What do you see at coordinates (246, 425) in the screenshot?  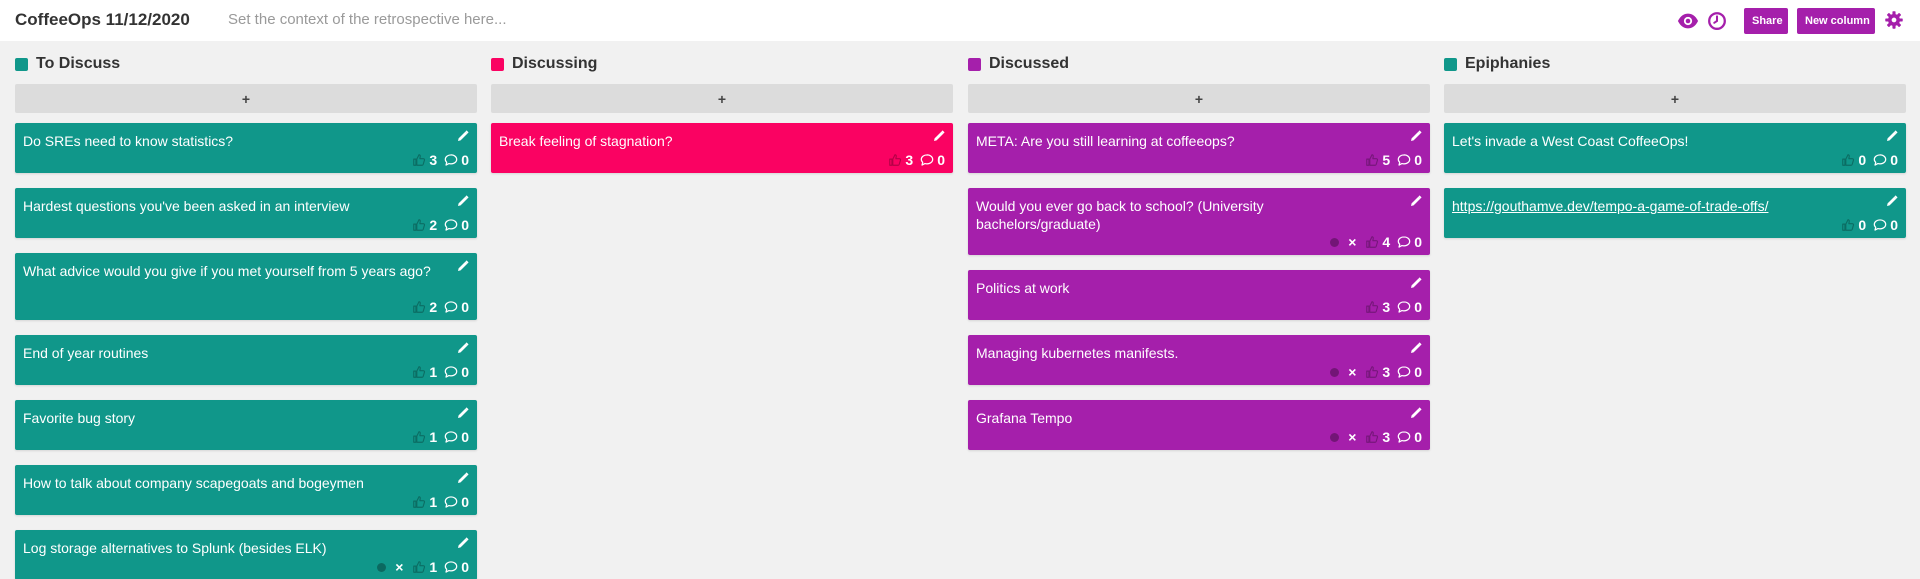 I see `card: Favorite bug story 1 0` at bounding box center [246, 425].